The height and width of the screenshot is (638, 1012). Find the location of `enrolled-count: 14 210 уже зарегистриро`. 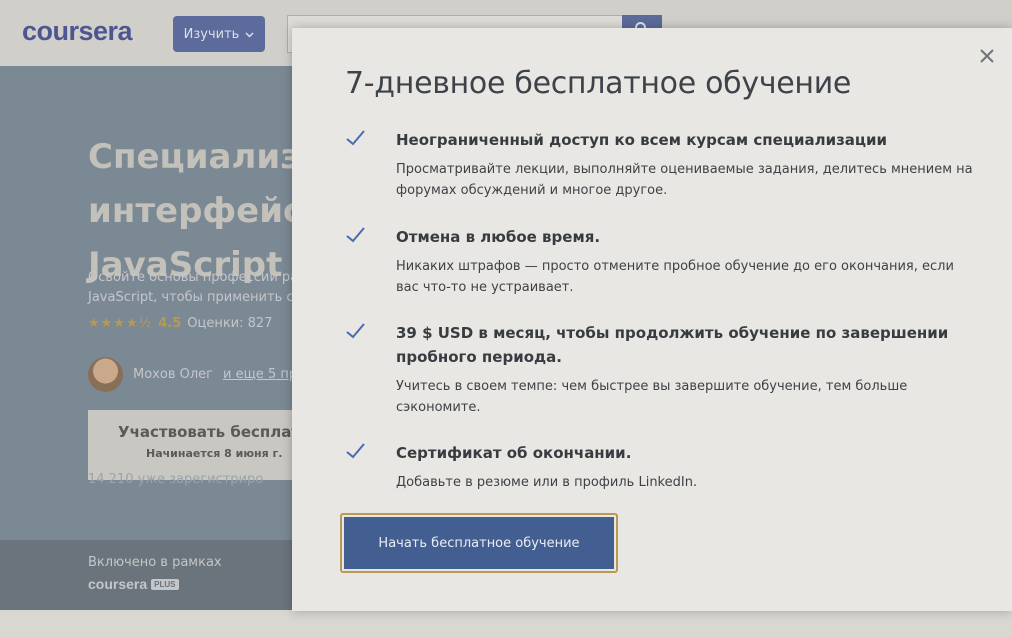

enrolled-count: 14 210 уже зарегистриро is located at coordinates (176, 479).